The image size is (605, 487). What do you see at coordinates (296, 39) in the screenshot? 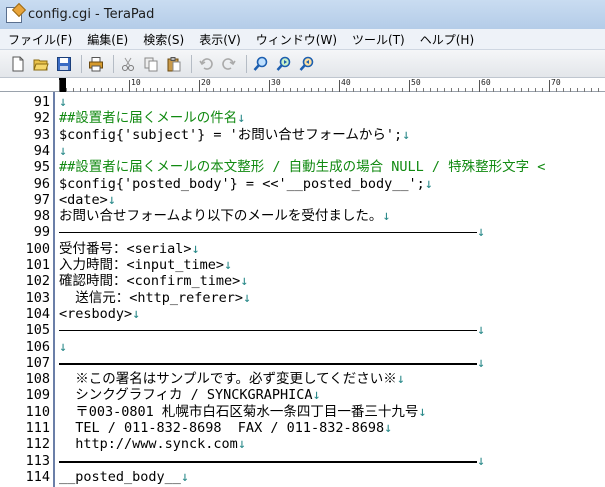
I see `menu-window: ウィンドウ(W)` at bounding box center [296, 39].